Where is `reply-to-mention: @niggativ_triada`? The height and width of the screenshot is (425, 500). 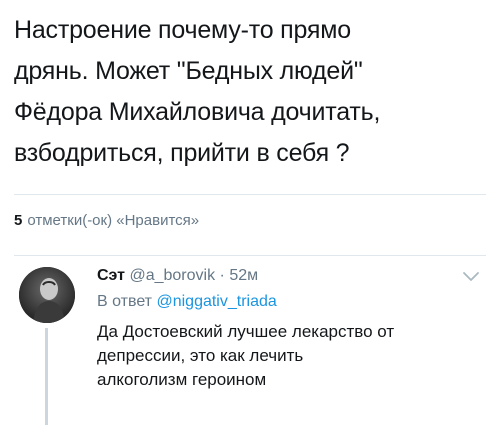 reply-to-mention: @niggativ_triada is located at coordinates (216, 301).